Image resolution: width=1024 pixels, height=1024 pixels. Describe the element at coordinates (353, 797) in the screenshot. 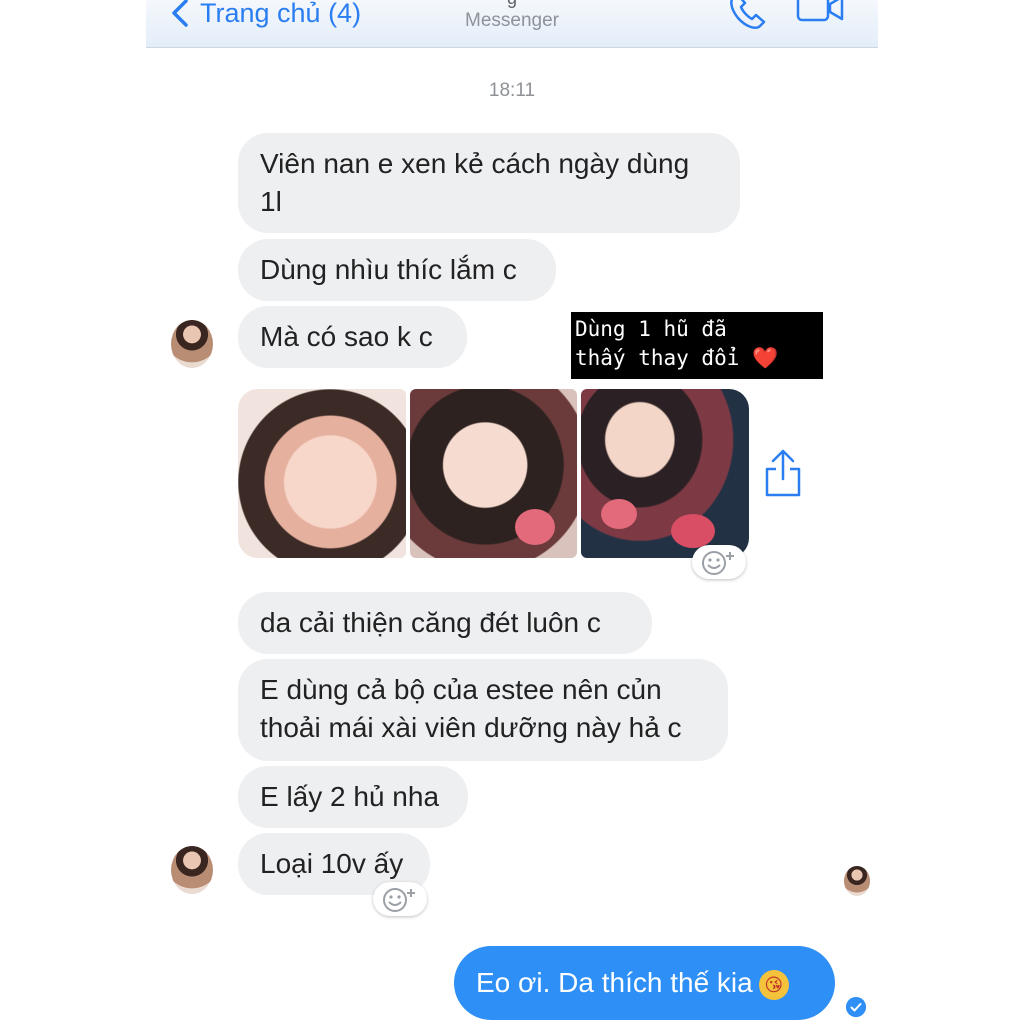

I see `message-bubble: E lấy 2 hủ nha` at that location.